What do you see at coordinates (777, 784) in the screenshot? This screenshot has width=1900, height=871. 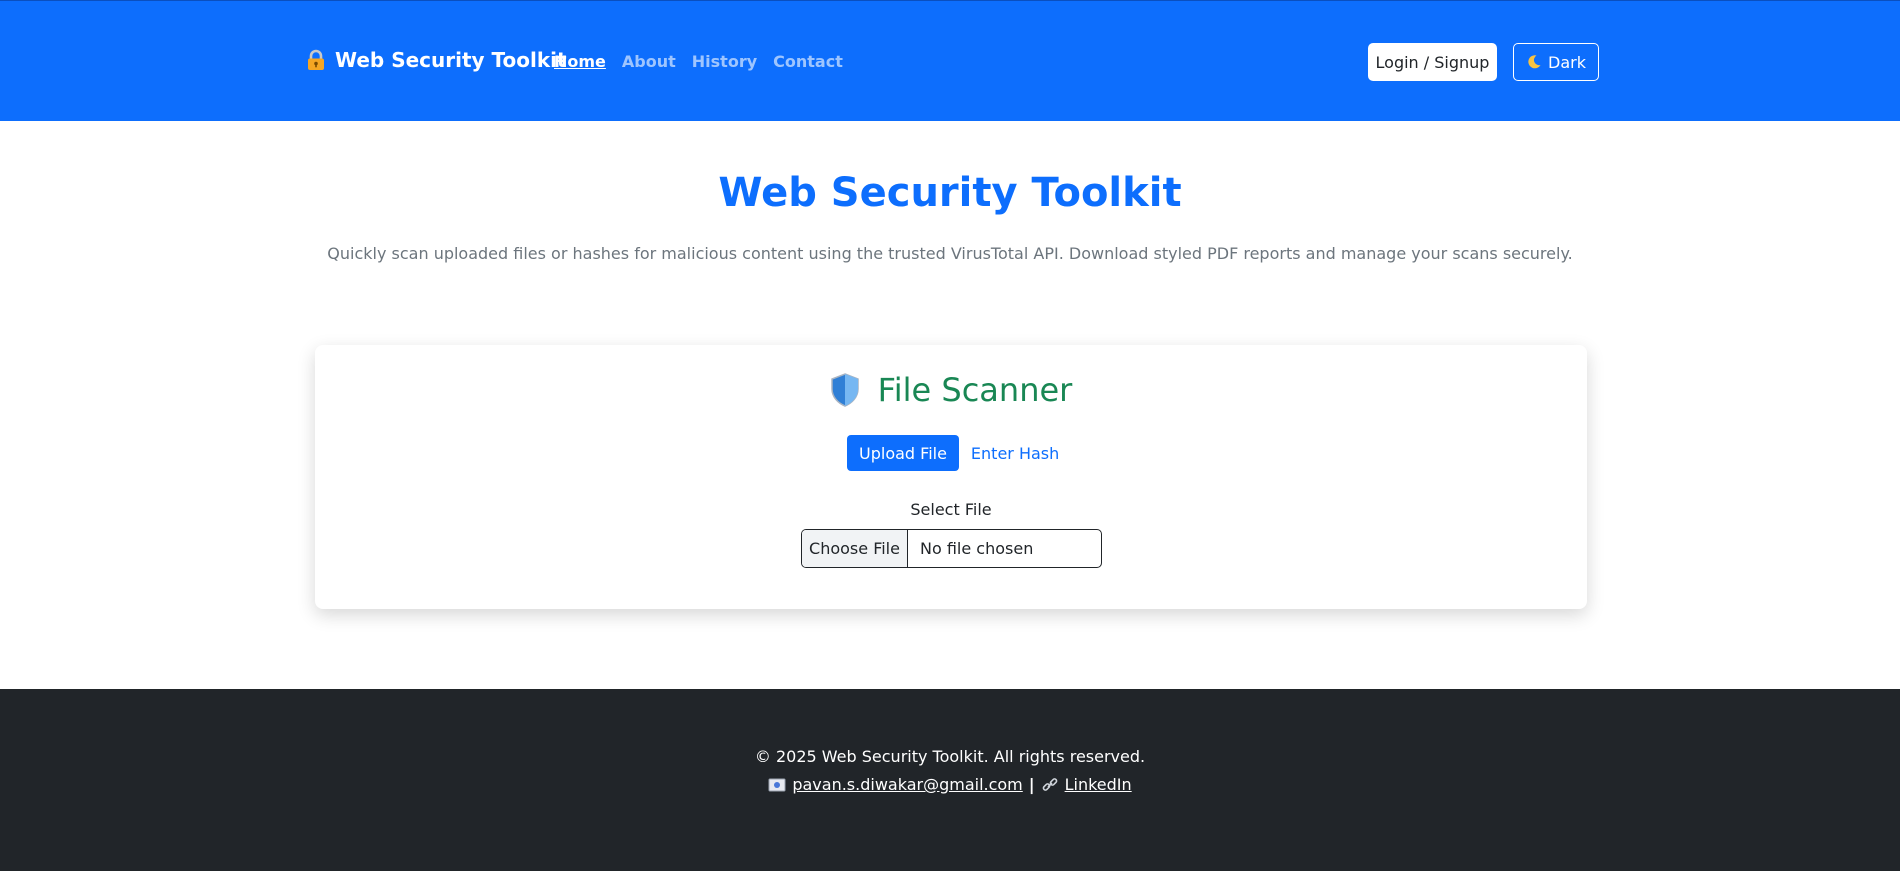 I see `mail-icon` at bounding box center [777, 784].